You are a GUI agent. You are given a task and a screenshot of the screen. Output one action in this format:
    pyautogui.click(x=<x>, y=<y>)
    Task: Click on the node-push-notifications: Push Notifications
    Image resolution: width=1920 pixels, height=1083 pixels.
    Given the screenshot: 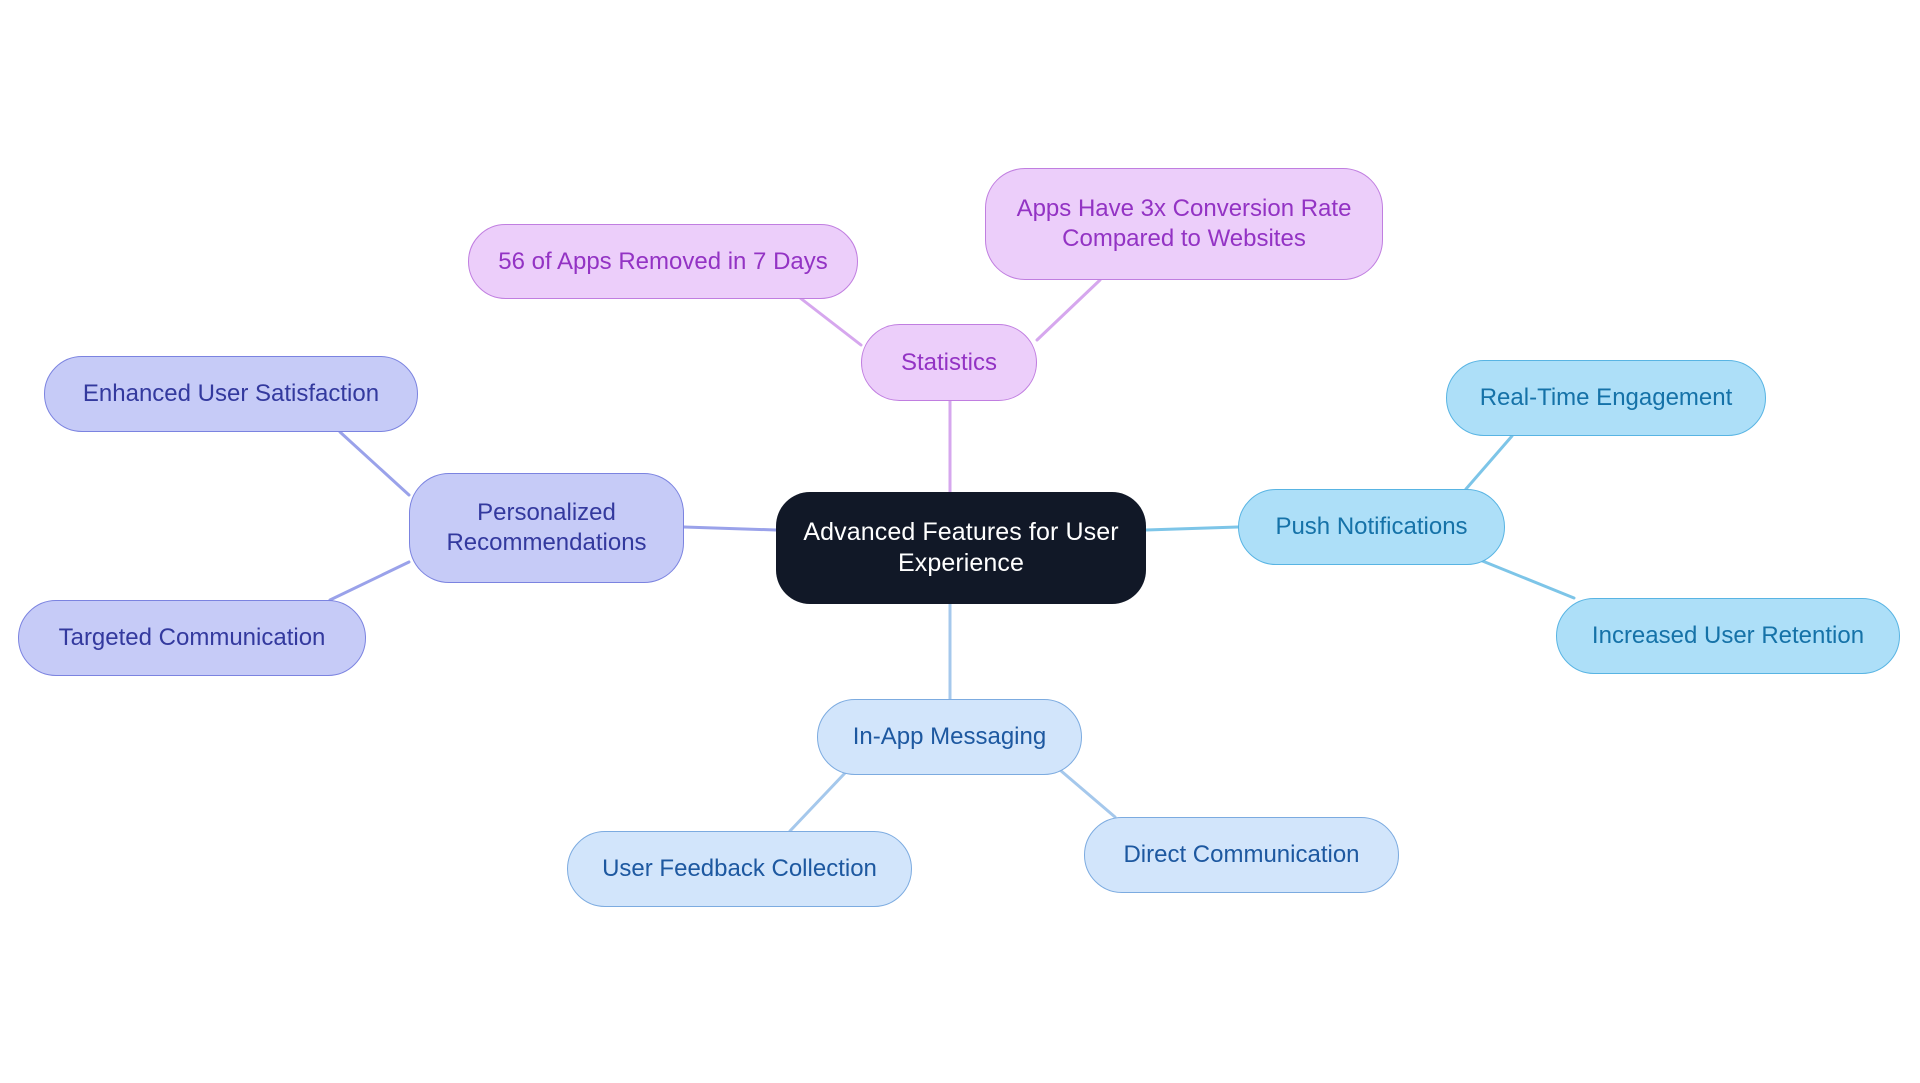 What is the action you would take?
    pyautogui.click(x=1371, y=527)
    